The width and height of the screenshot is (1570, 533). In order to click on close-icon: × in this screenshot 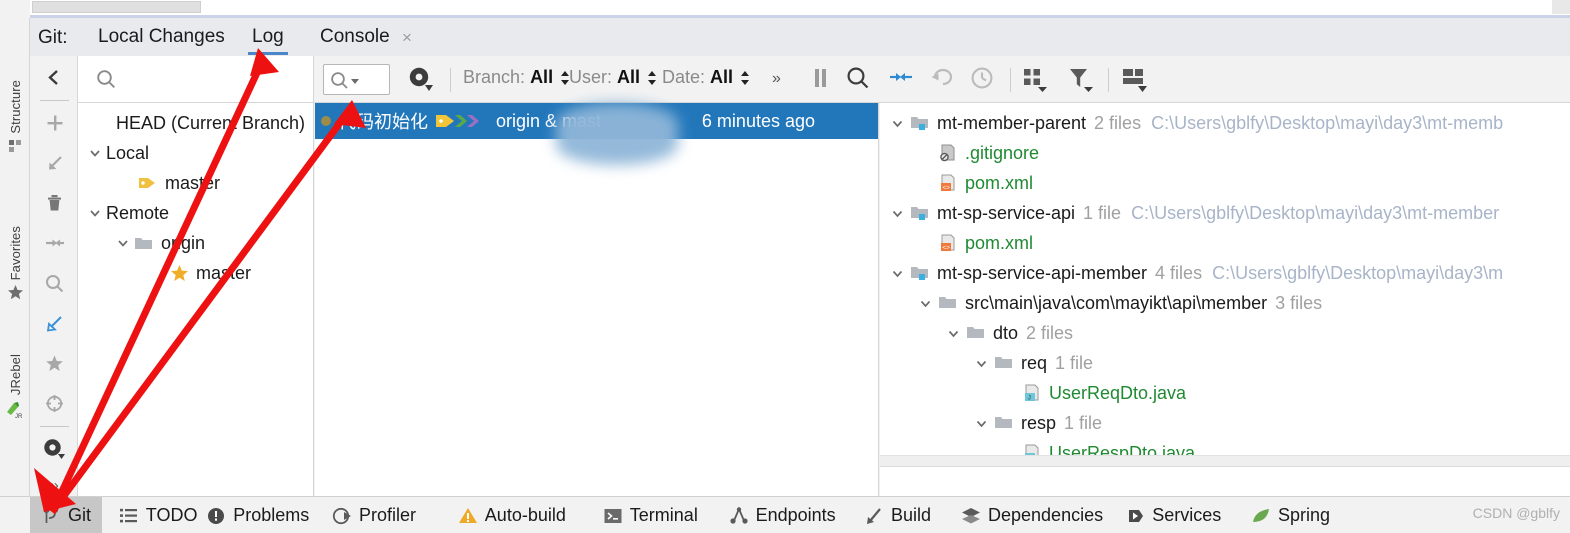, I will do `click(407, 38)`.